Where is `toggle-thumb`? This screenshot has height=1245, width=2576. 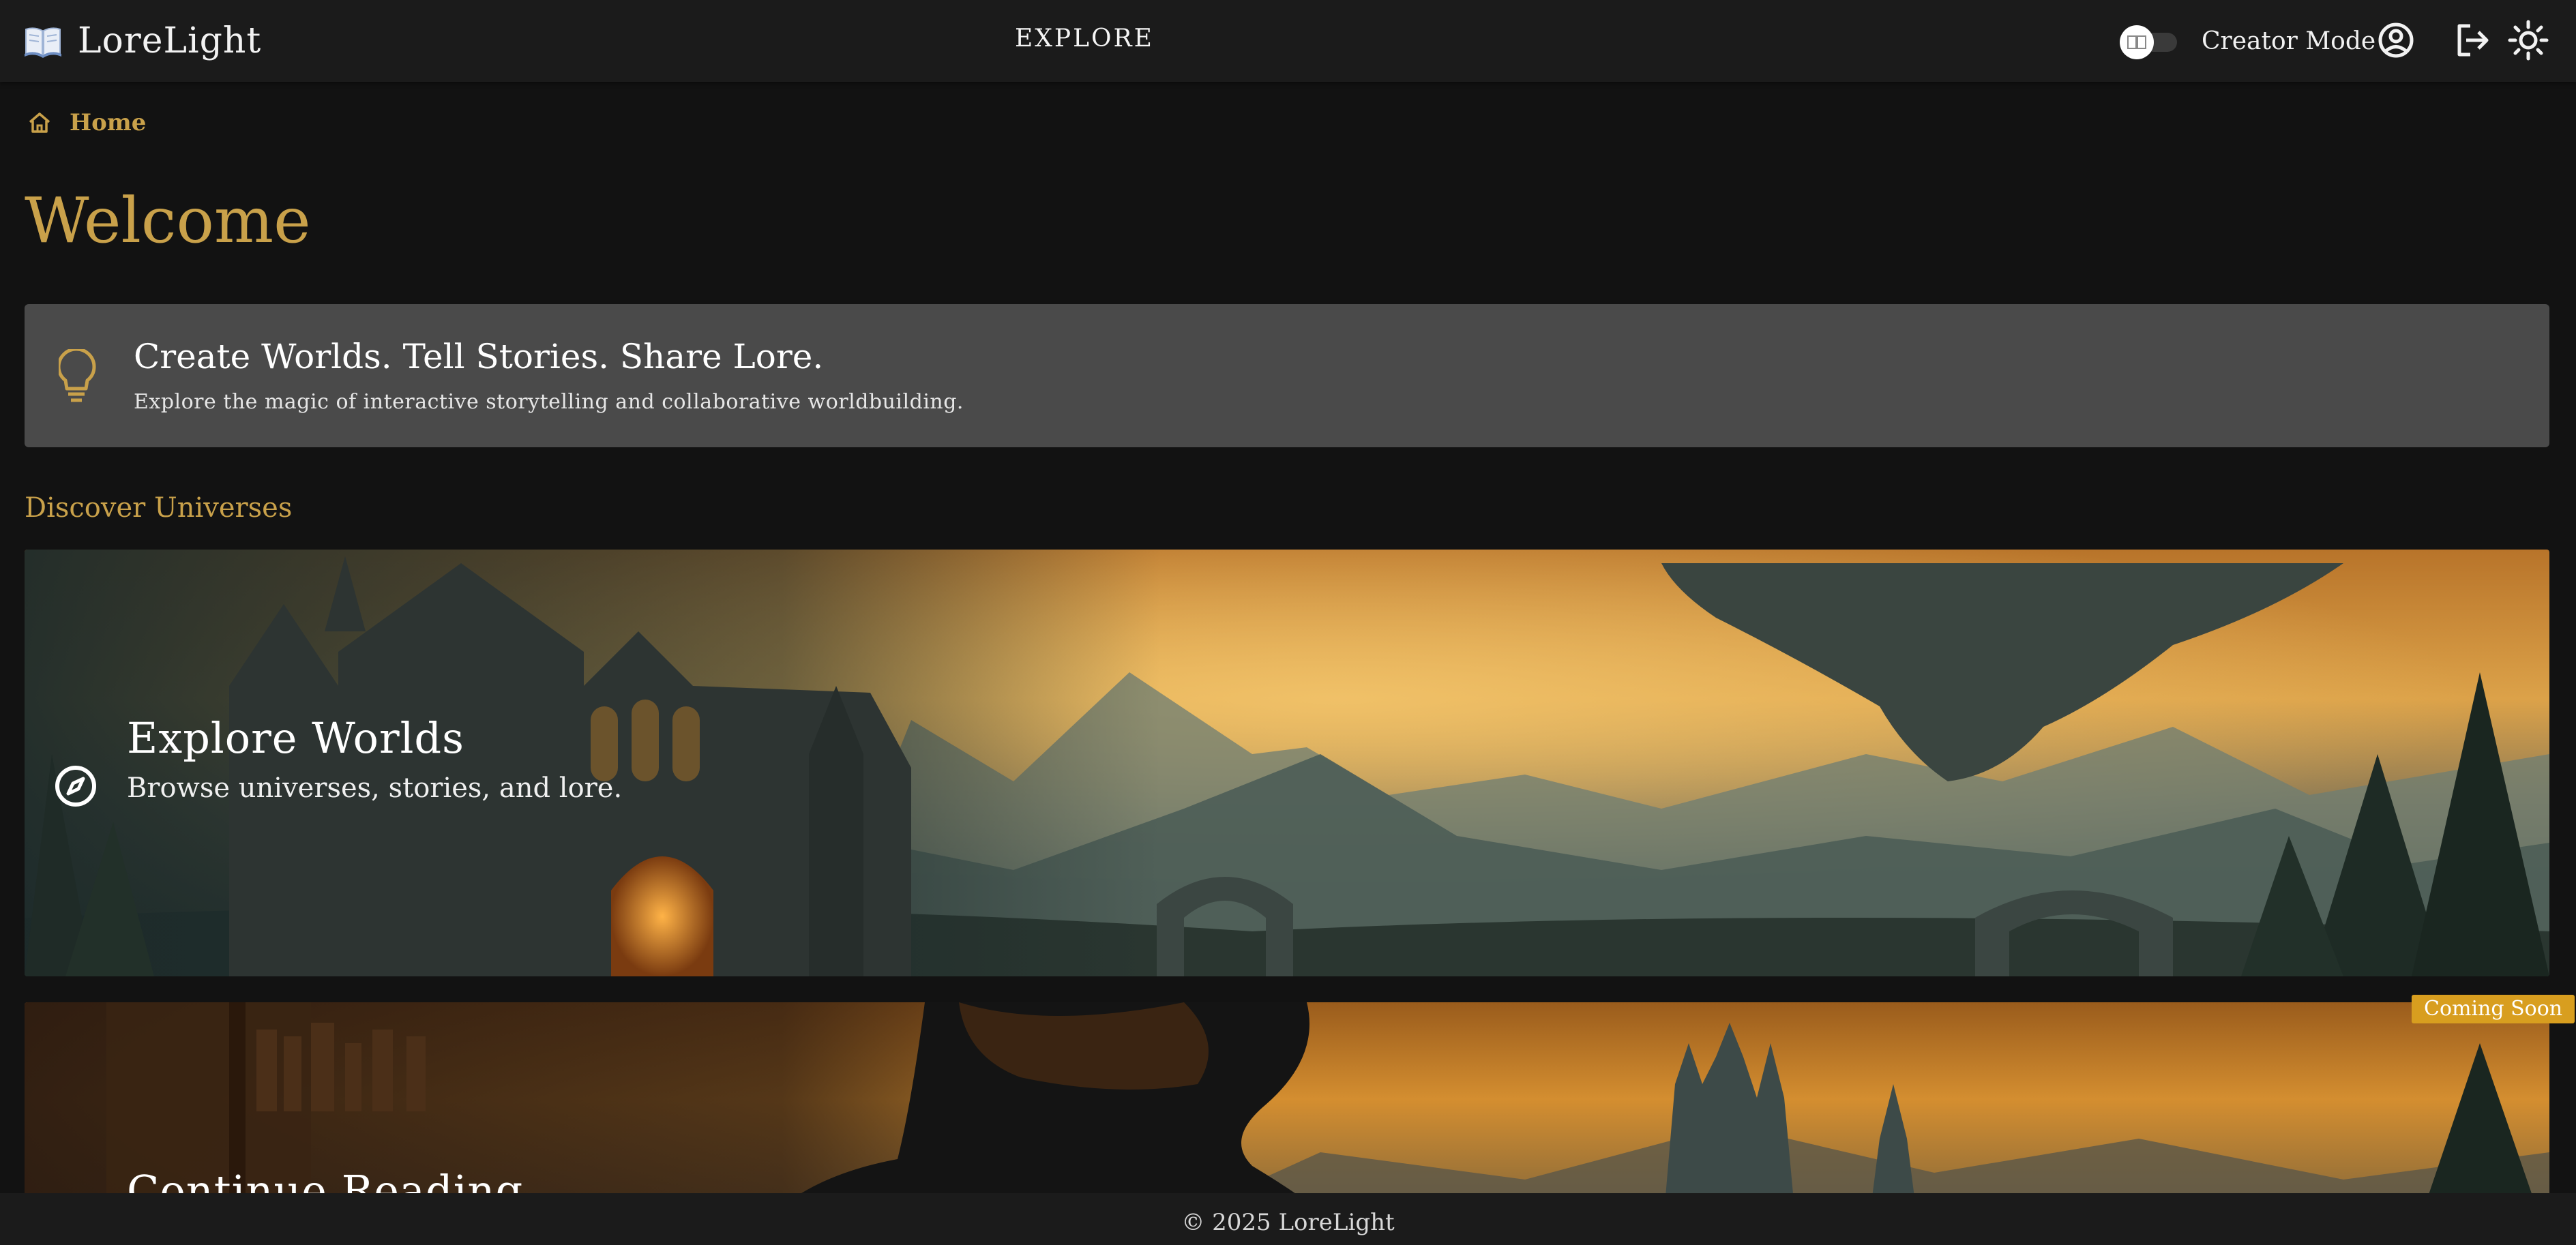 toggle-thumb is located at coordinates (2137, 42).